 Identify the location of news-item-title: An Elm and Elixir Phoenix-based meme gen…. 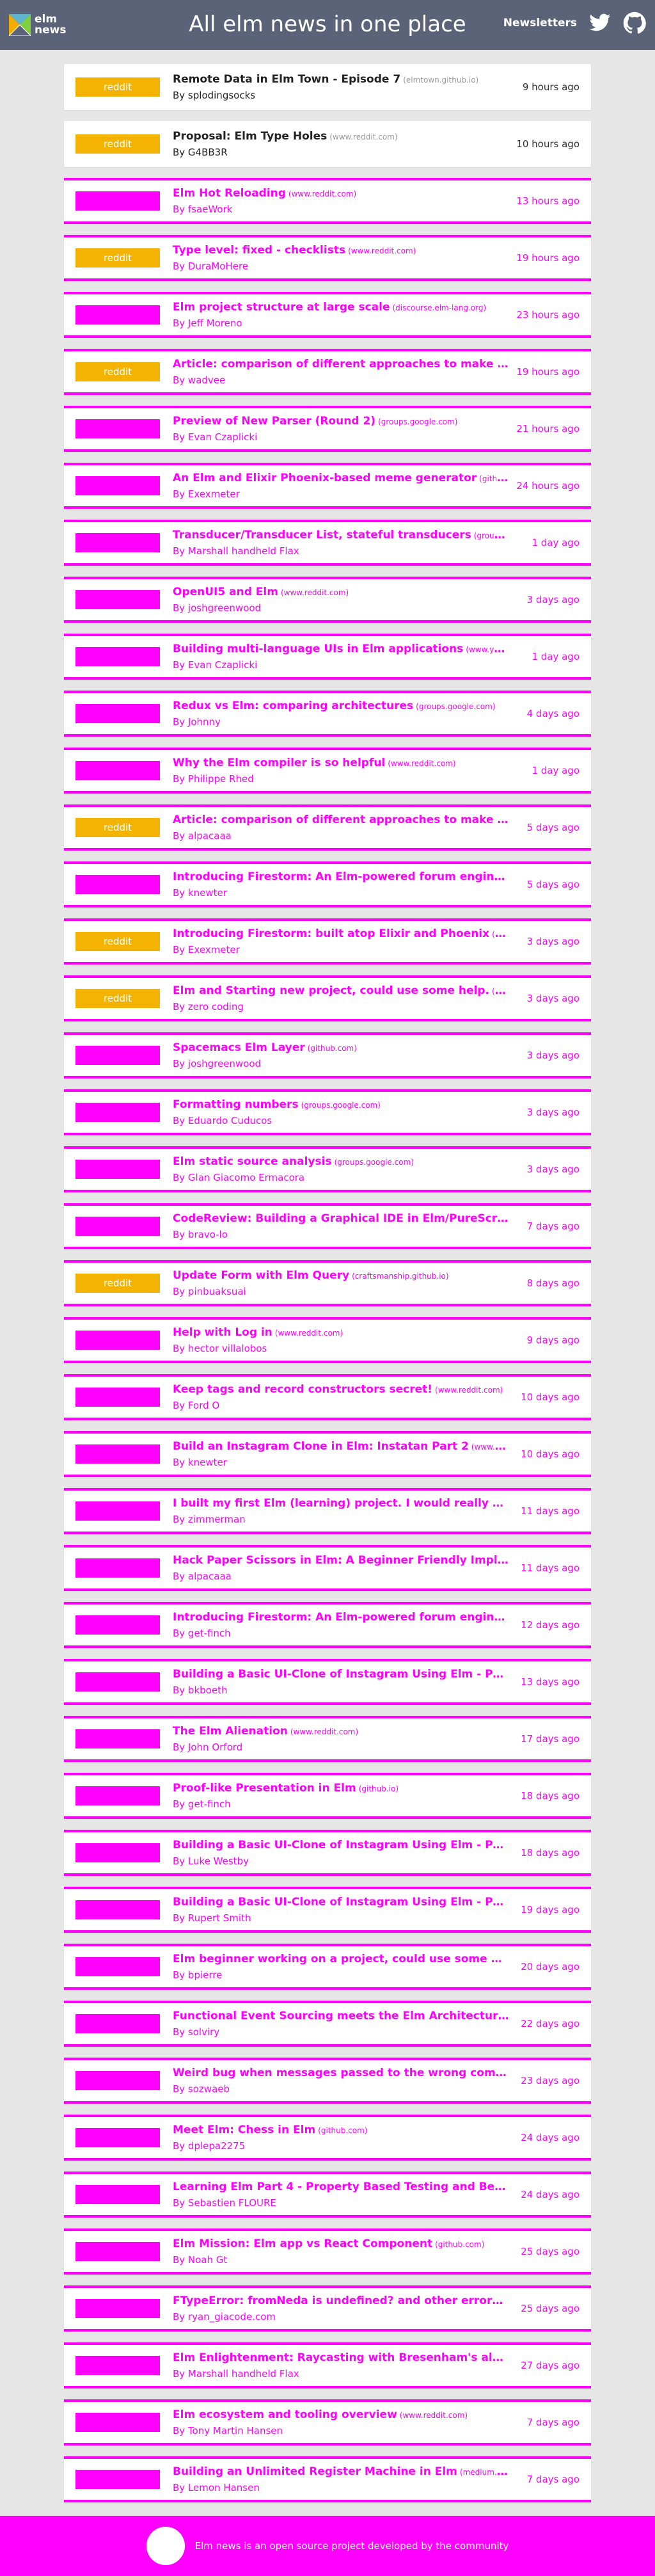
(325, 478).